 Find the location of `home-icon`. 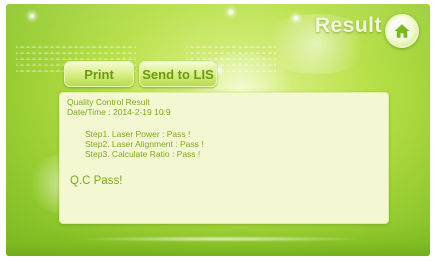

home-icon is located at coordinates (402, 31).